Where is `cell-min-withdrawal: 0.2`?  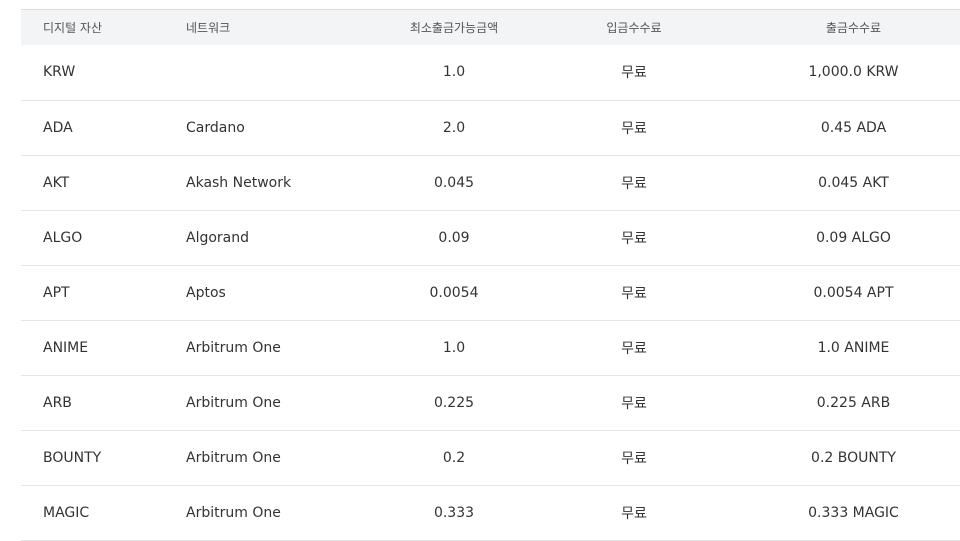
cell-min-withdrawal: 0.2 is located at coordinates (454, 457).